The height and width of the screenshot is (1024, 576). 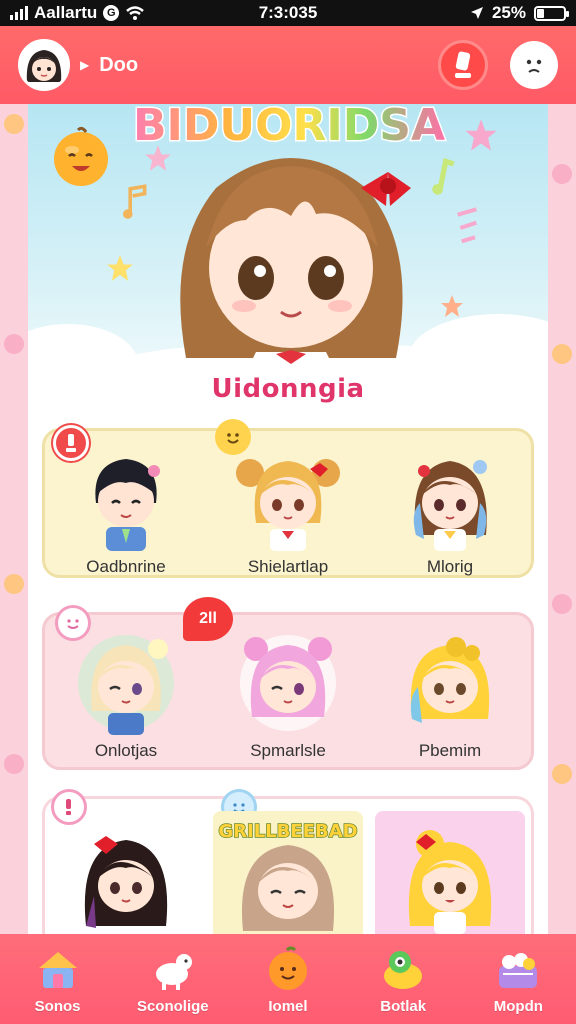 I want to click on character-group-1: Oadbnrine Shielartlap Mlorig, so click(x=288, y=499).